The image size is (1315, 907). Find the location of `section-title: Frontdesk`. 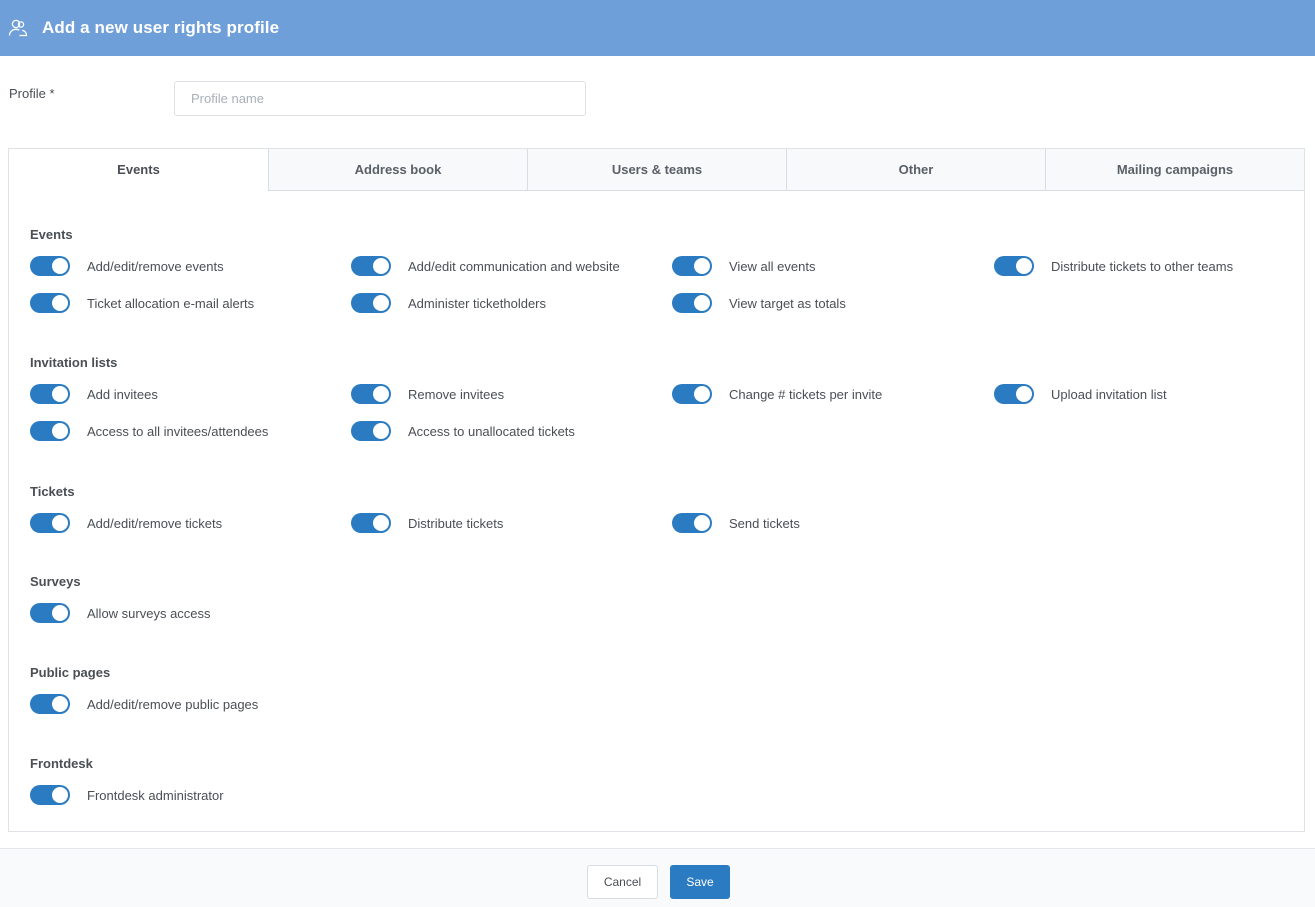

section-title: Frontdesk is located at coordinates (61, 763).